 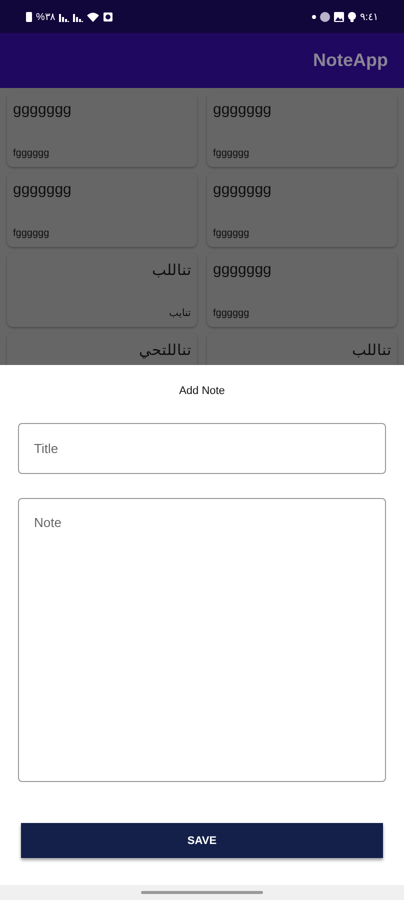 I want to click on dot-icon, so click(x=314, y=16).